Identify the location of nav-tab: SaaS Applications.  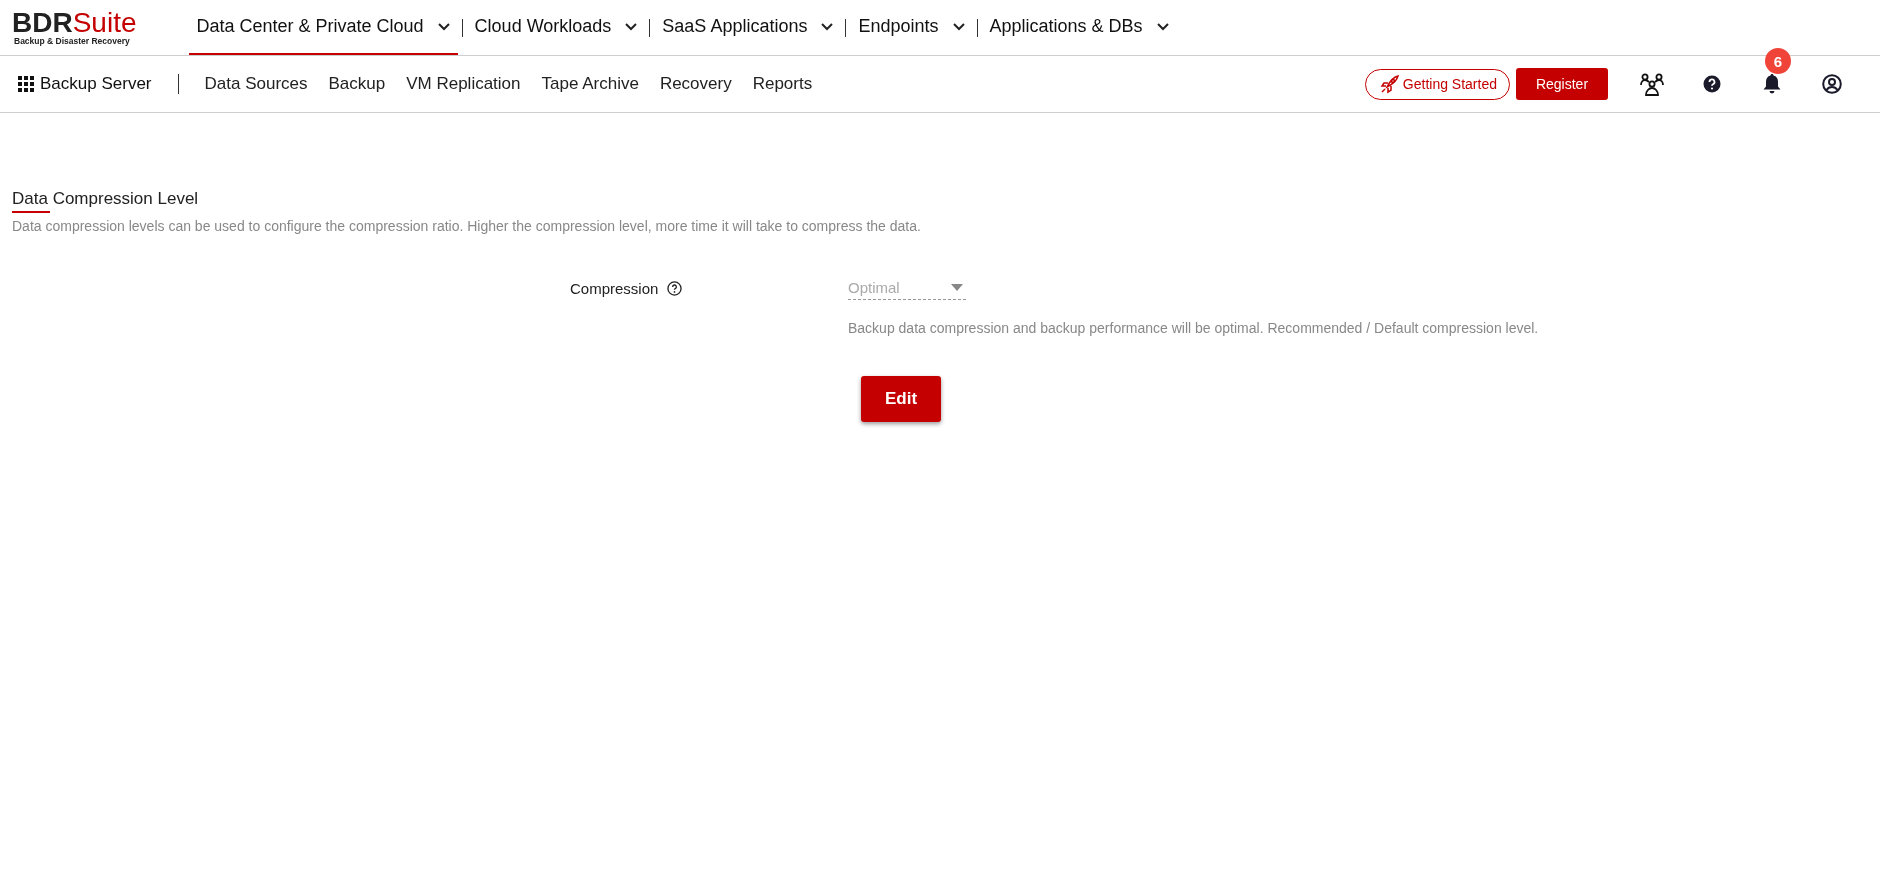
(748, 27).